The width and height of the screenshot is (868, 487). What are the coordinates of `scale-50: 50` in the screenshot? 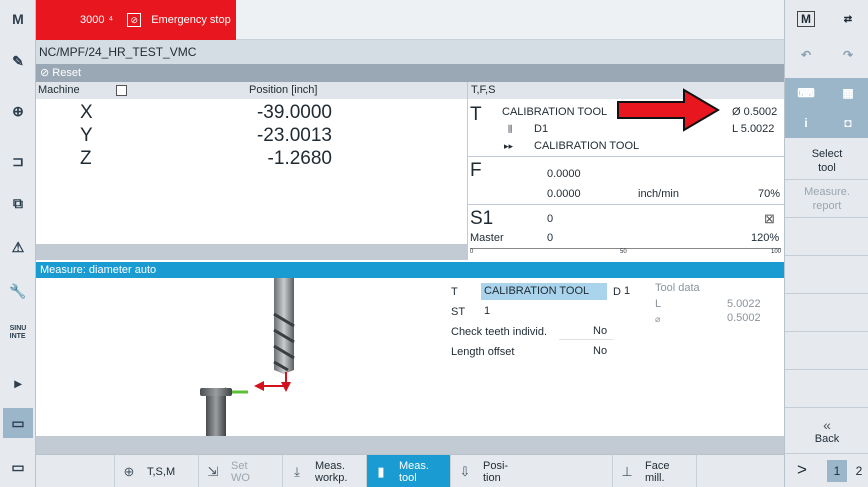 It's located at (623, 252).